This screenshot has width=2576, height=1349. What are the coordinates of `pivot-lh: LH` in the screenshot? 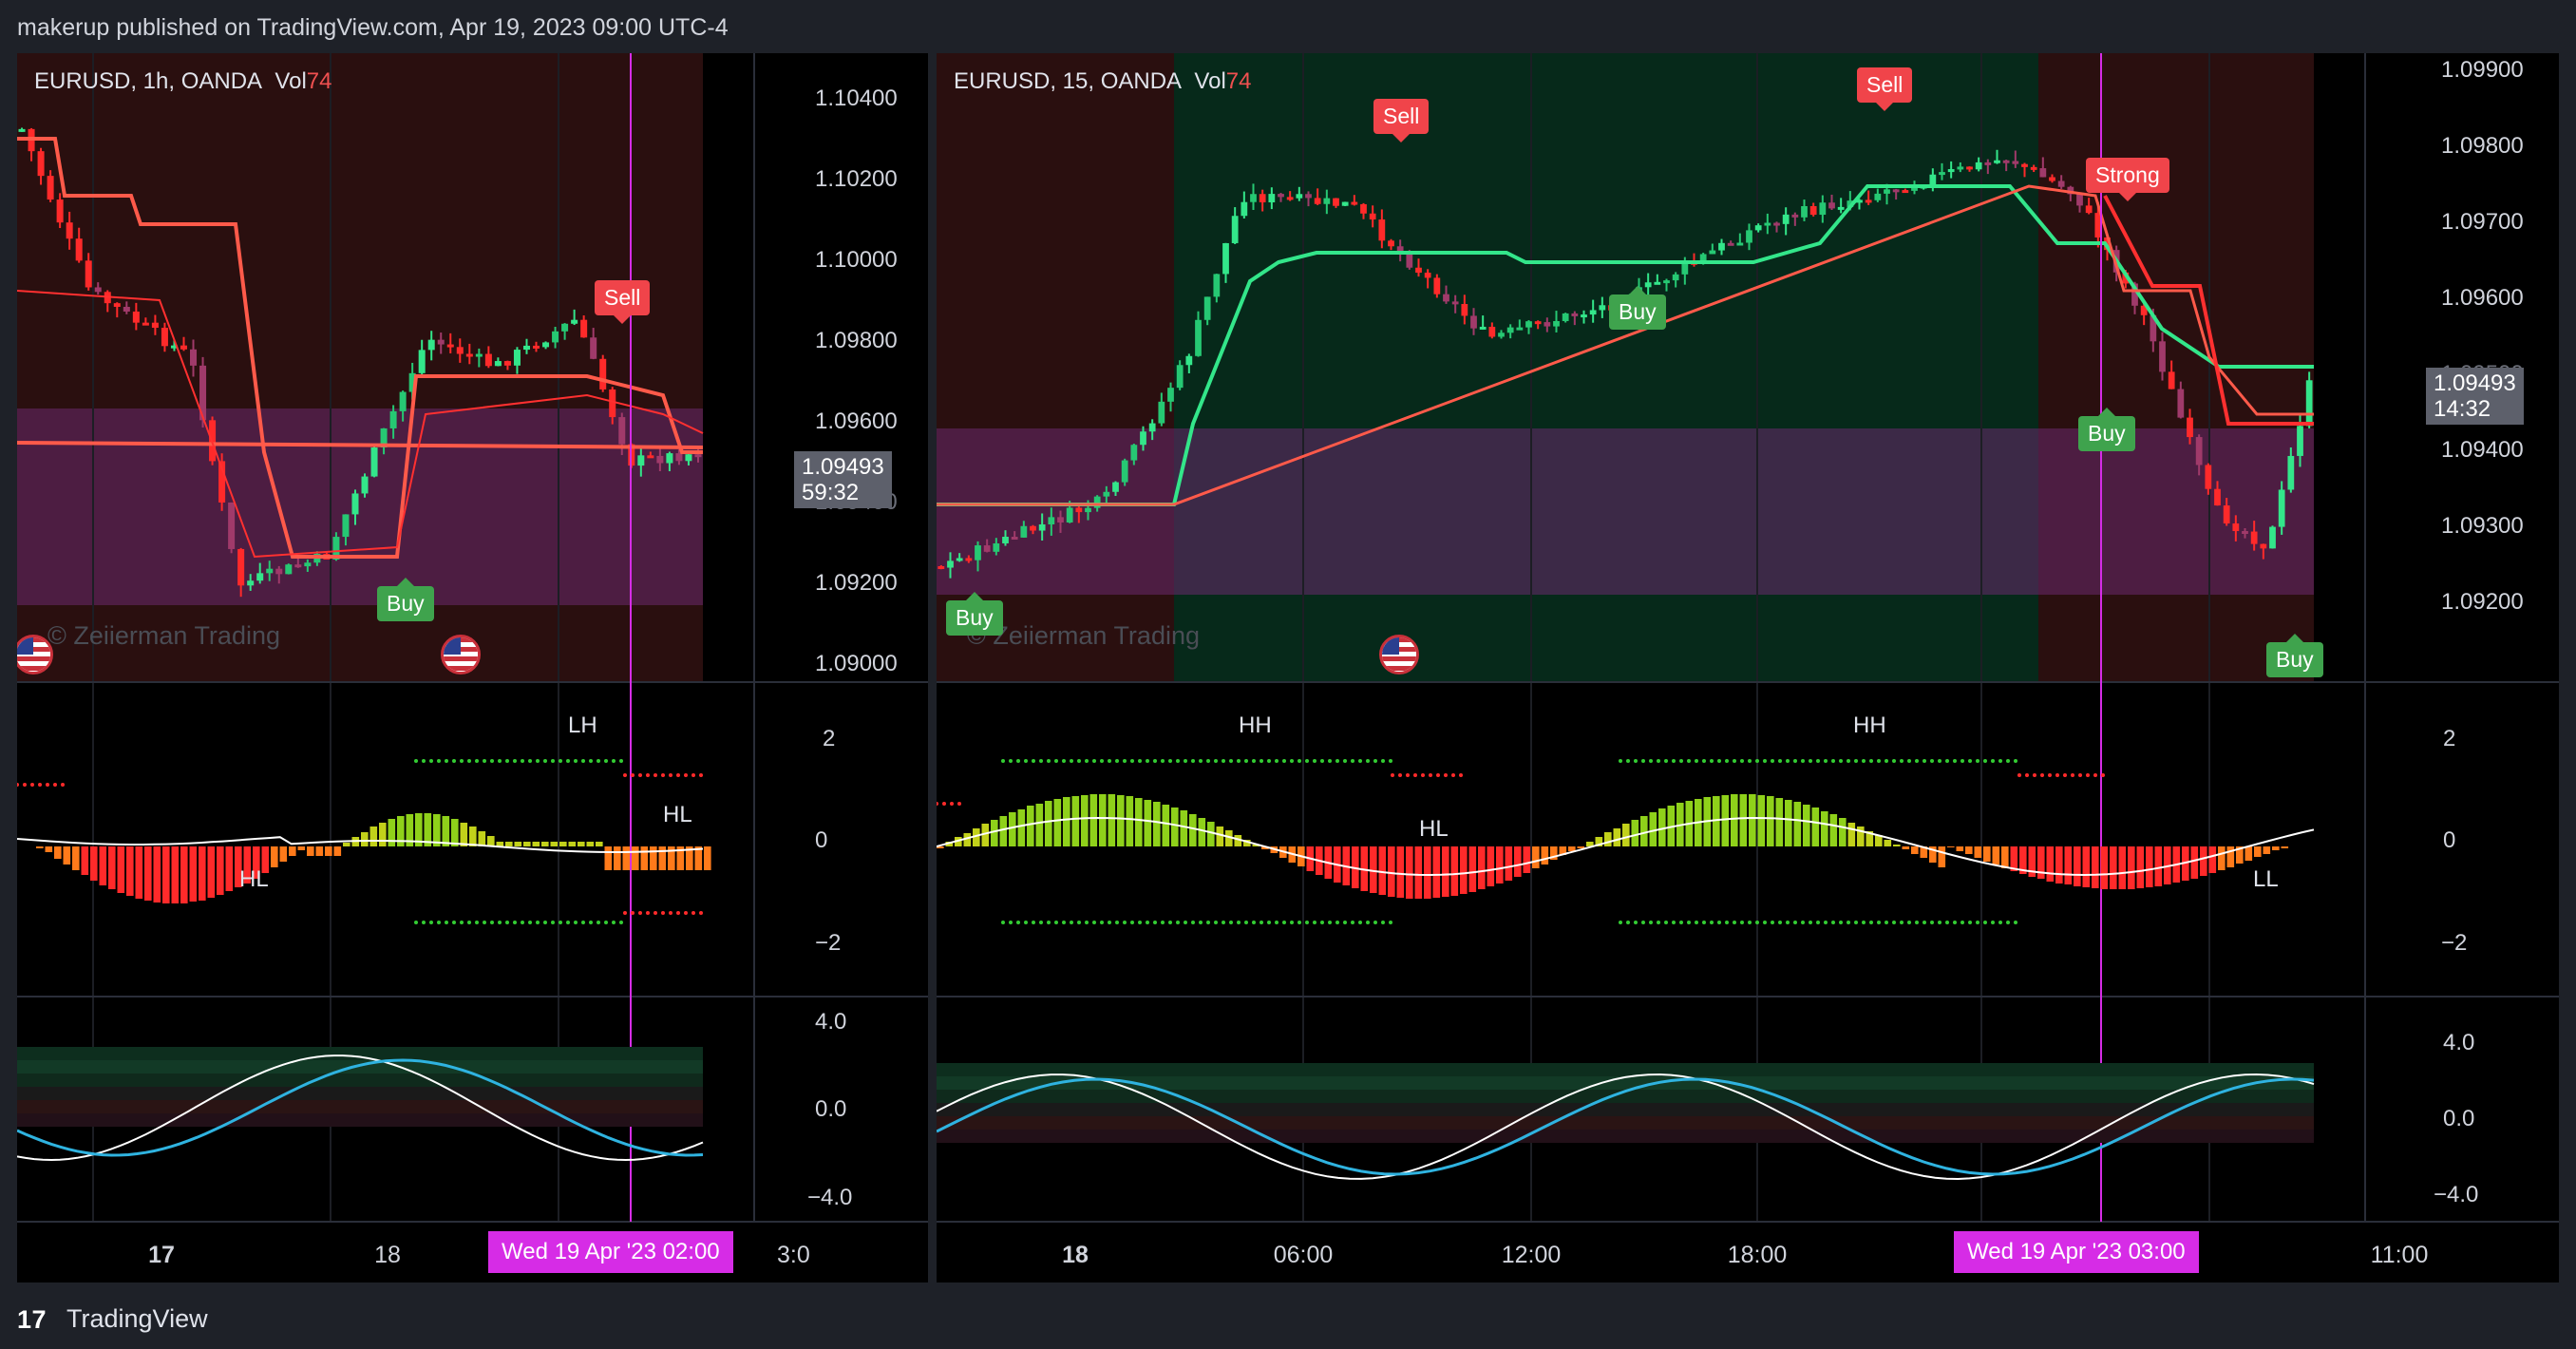 It's located at (582, 725).